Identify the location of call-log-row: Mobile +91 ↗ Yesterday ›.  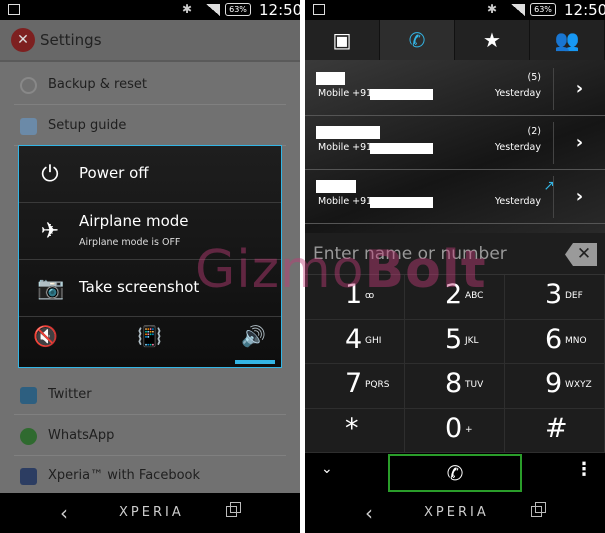
(455, 197).